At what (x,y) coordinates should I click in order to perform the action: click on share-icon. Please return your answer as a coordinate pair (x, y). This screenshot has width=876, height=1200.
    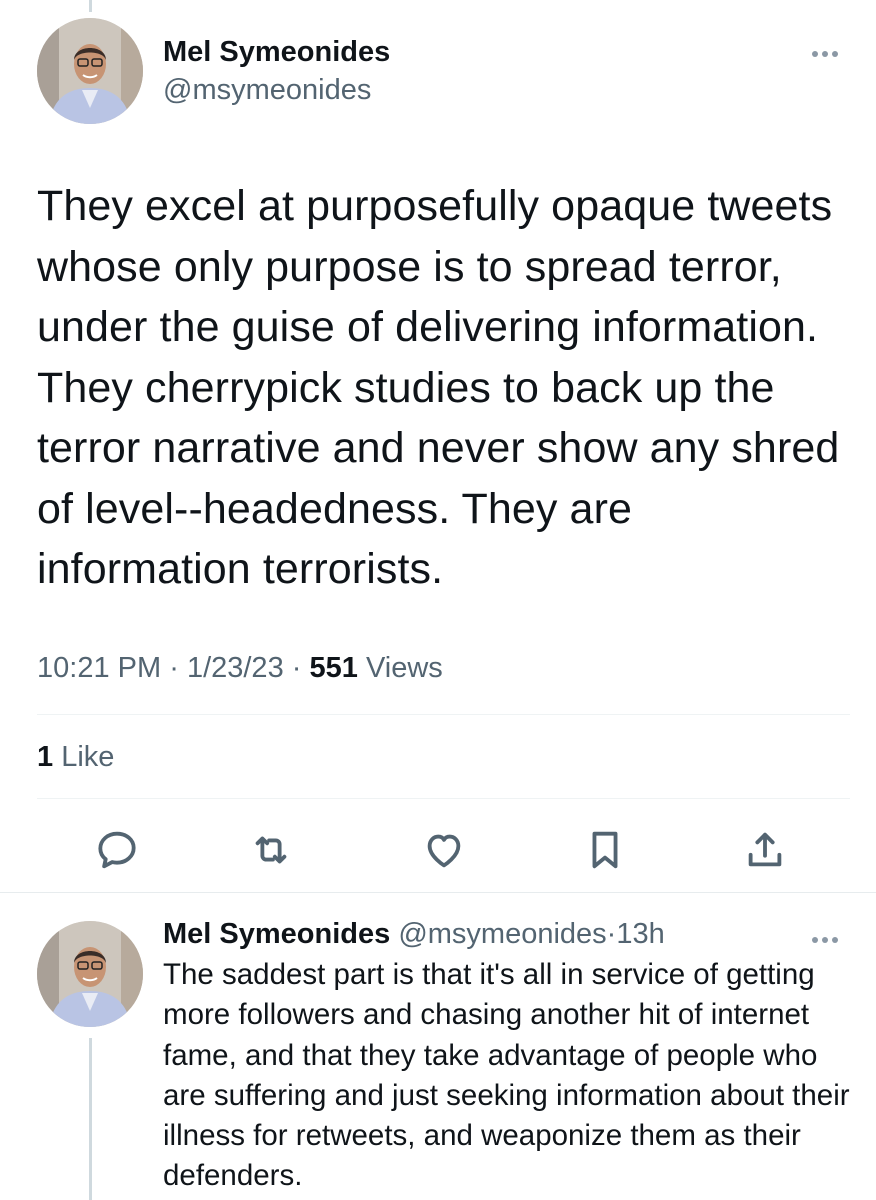
    Looking at the image, I should click on (765, 849).